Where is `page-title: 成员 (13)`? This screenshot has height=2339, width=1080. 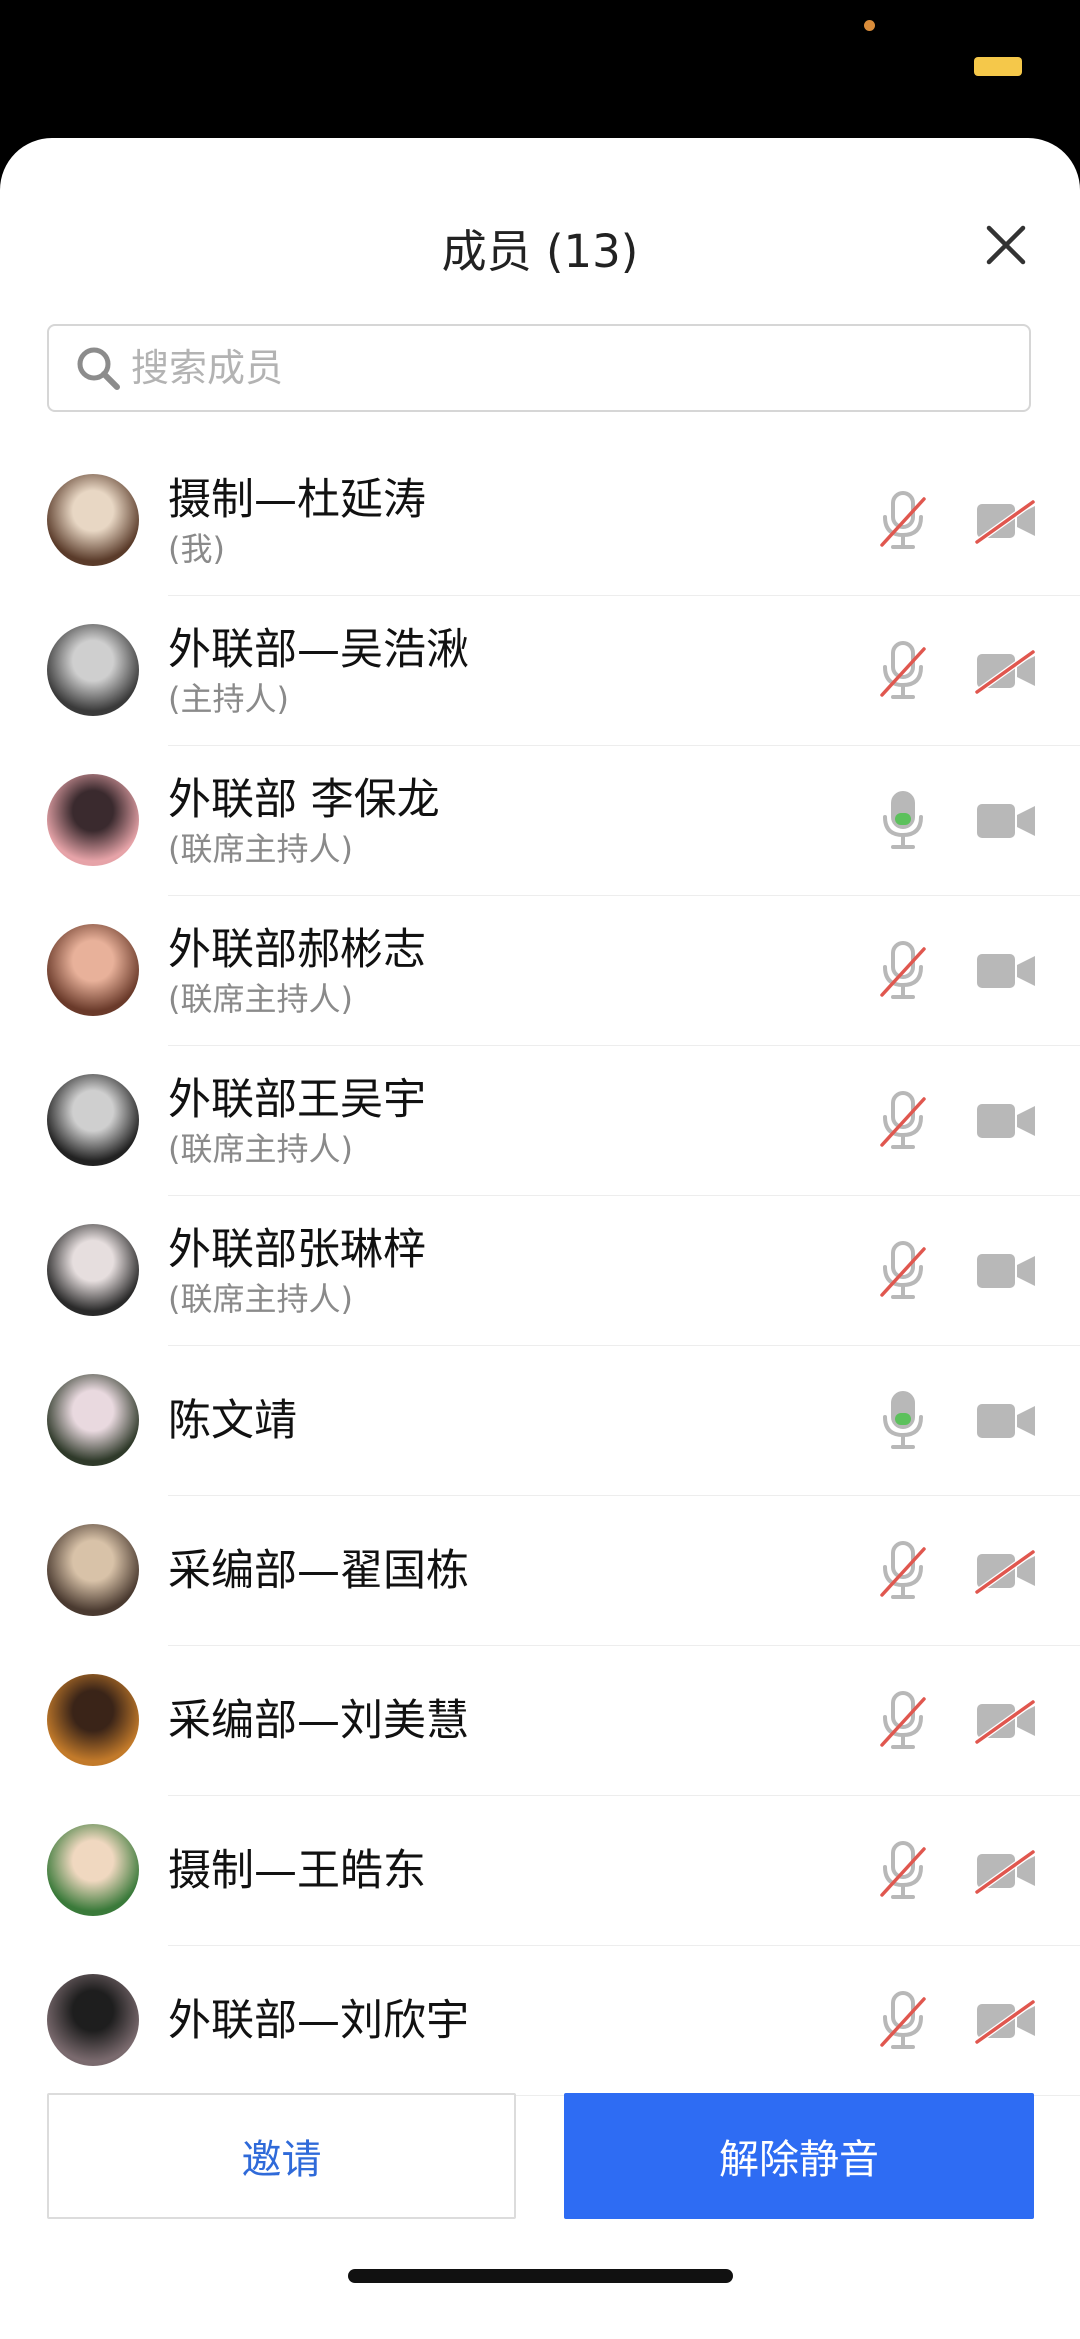 page-title: 成员 (13) is located at coordinates (540, 251).